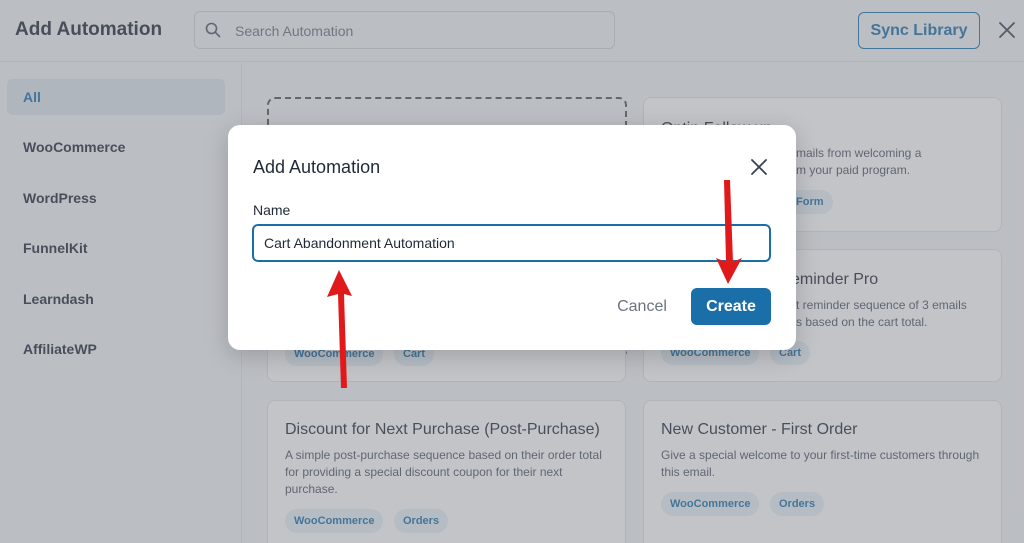 The width and height of the screenshot is (1024, 543). I want to click on cancel-button: Cancel, so click(642, 307).